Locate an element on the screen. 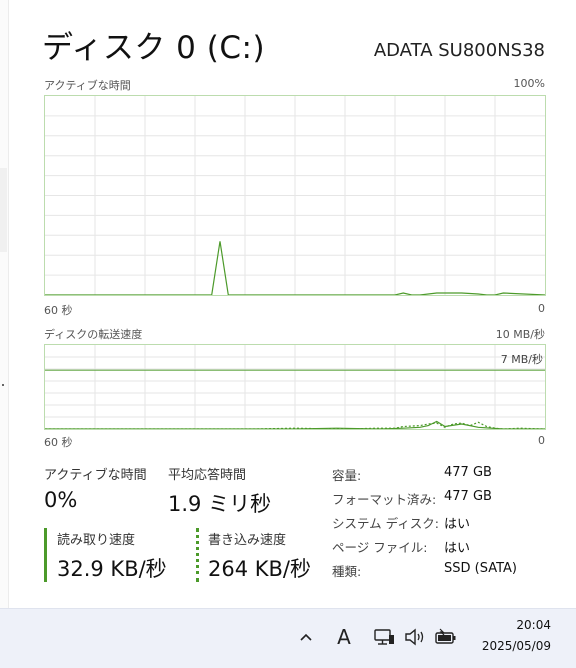 This screenshot has height=668, width=576. page-file-key: ページ ファイル: is located at coordinates (379, 546).